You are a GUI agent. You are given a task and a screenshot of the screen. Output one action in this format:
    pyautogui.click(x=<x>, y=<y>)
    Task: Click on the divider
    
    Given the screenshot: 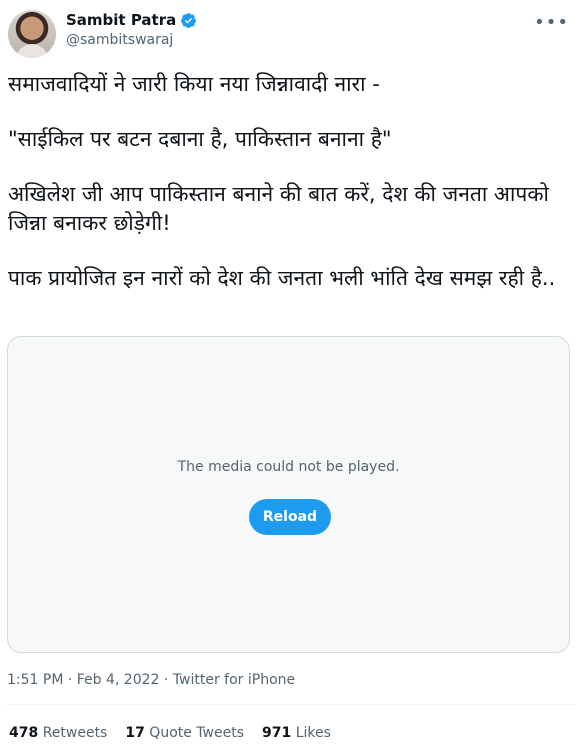 What is the action you would take?
    pyautogui.click(x=291, y=704)
    